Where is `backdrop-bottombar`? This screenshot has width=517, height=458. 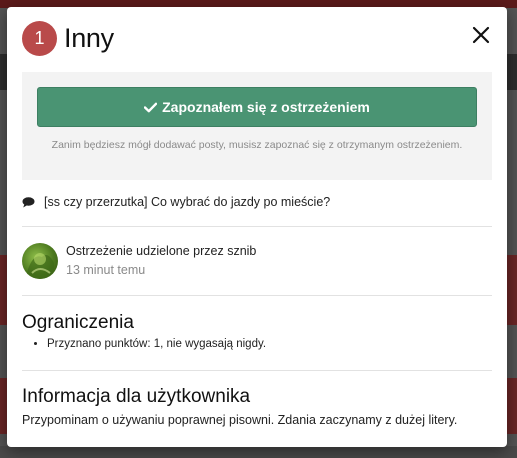 backdrop-bottombar is located at coordinates (258, 452).